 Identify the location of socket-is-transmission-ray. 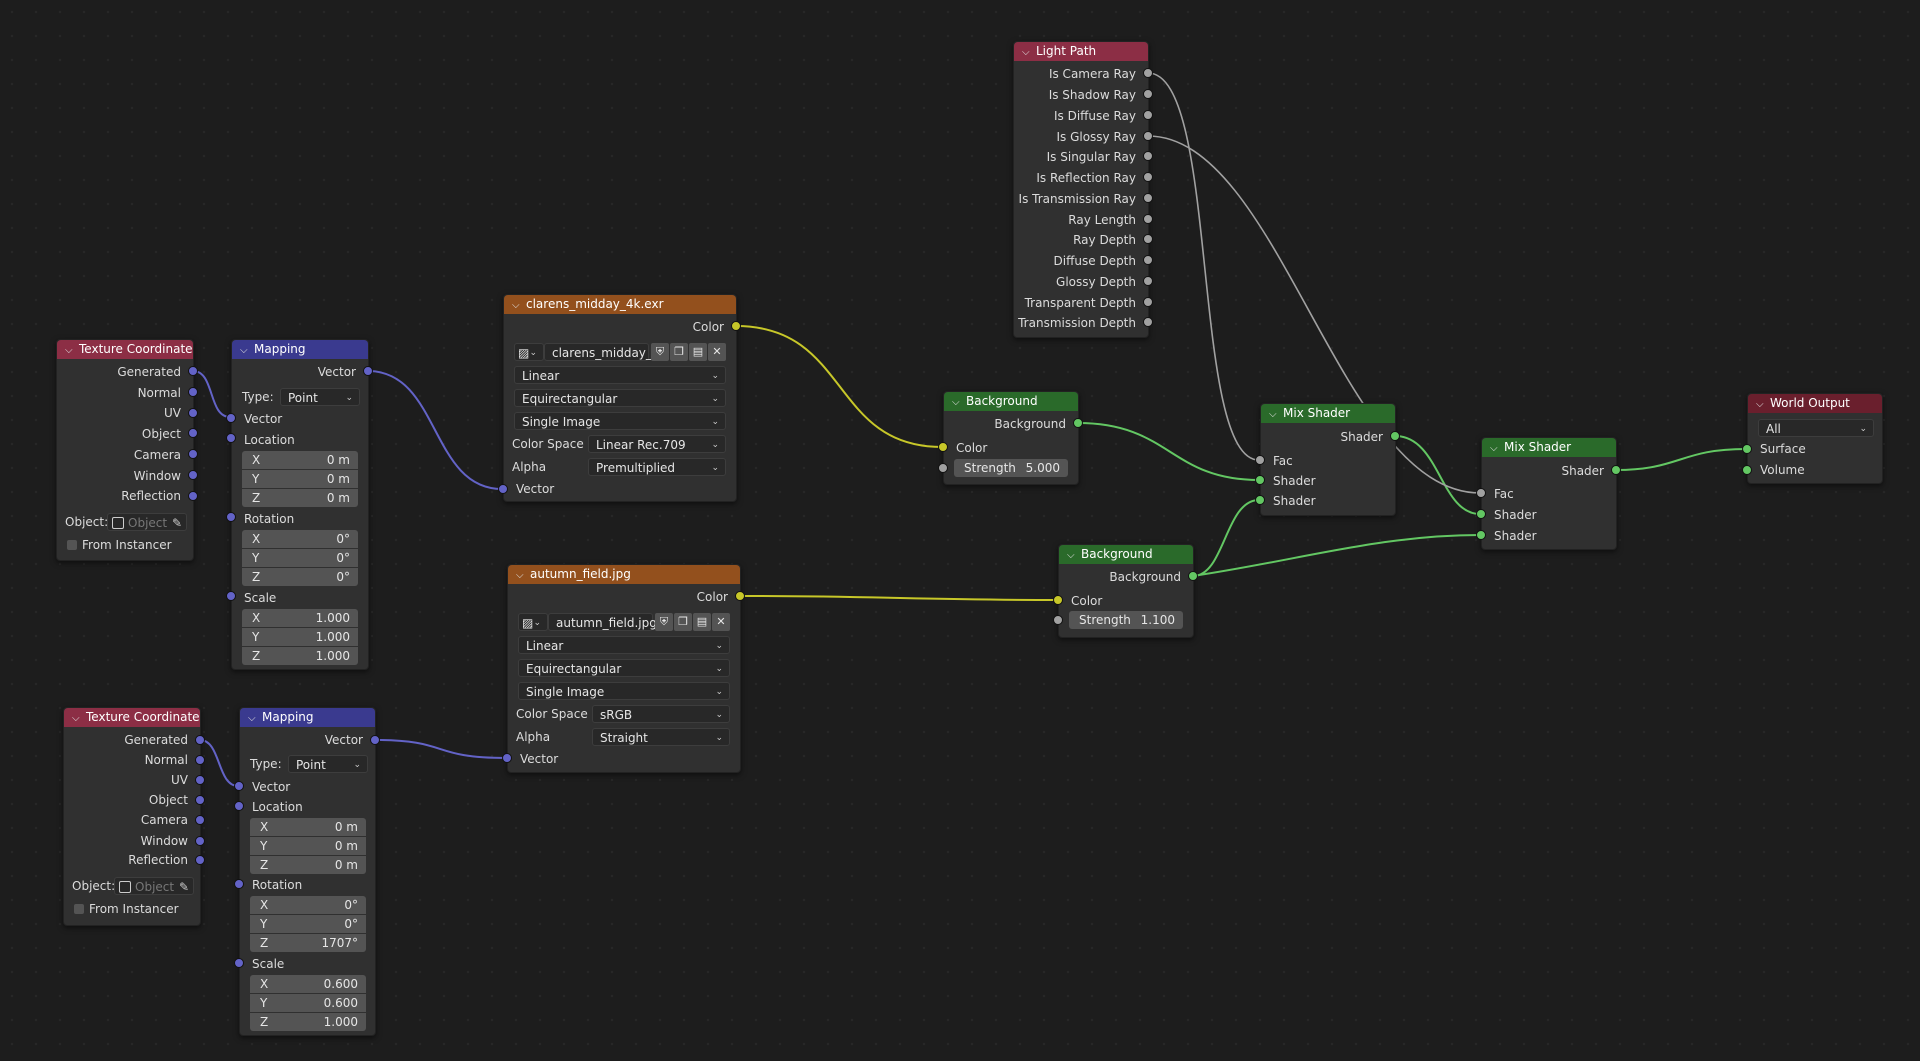
(1148, 198).